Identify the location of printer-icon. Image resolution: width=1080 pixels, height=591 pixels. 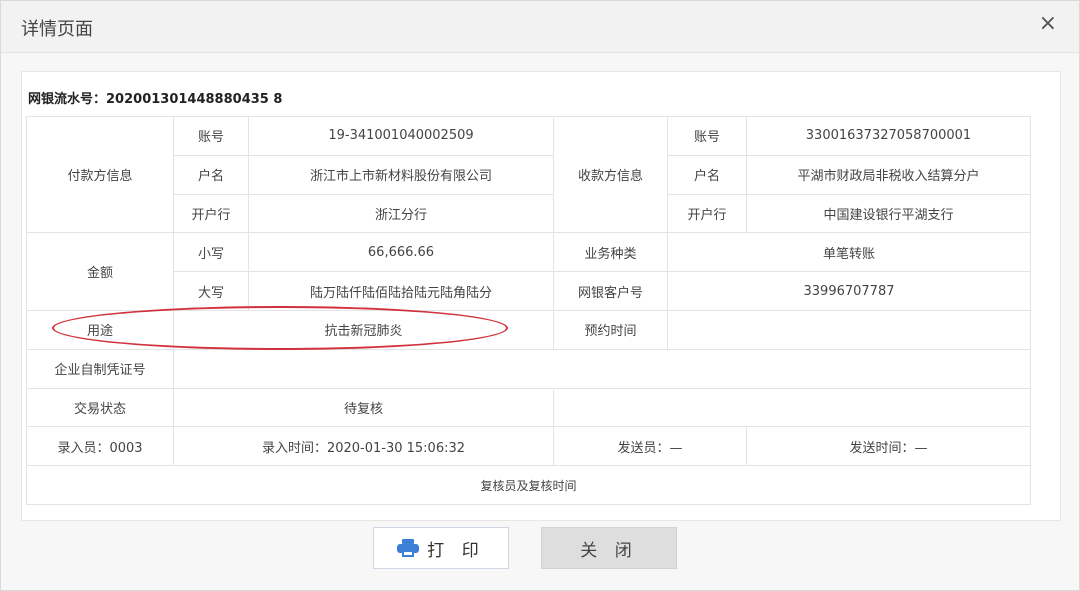
(408, 548).